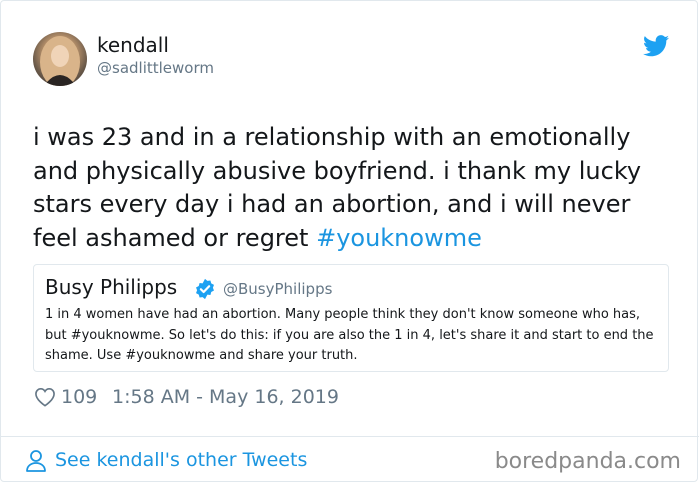 This screenshot has height=484, width=700. What do you see at coordinates (111, 287) in the screenshot?
I see `quoted-author-name: Busy Philipps` at bounding box center [111, 287].